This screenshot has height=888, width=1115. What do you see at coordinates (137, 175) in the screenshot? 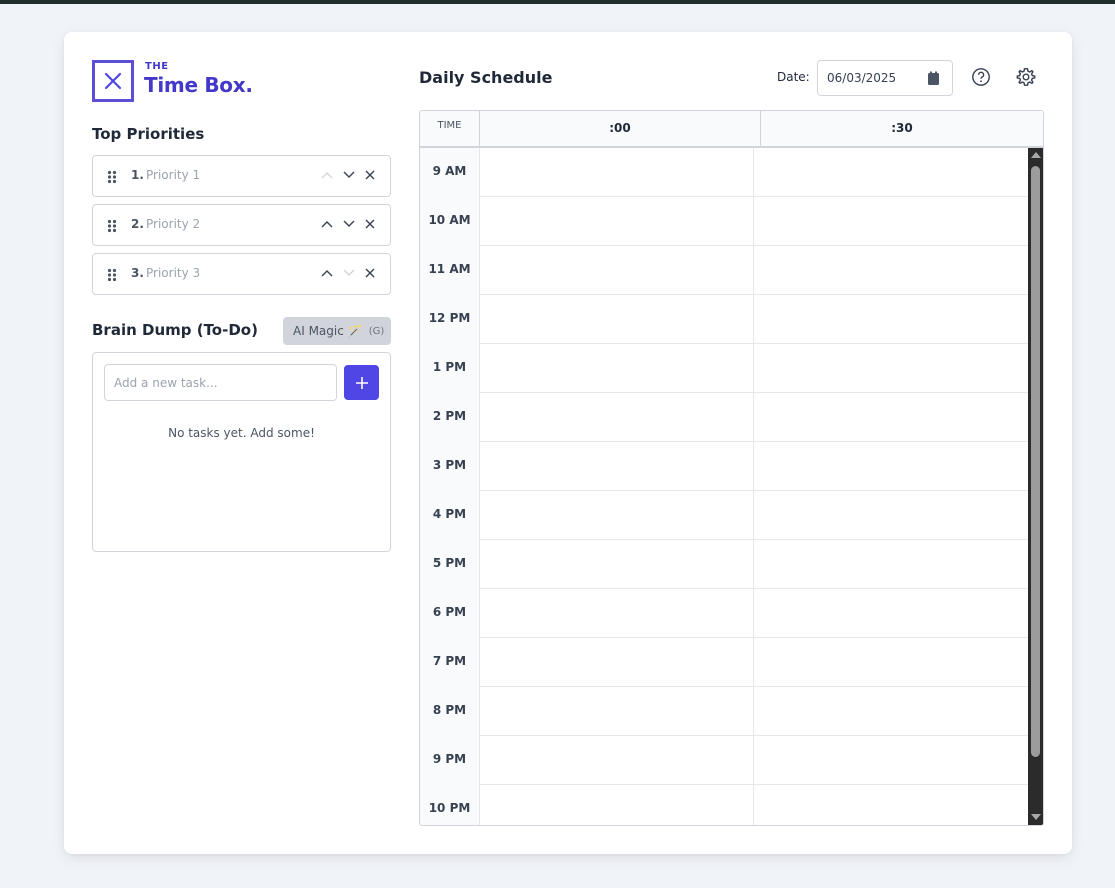
I see `priority-number: 1.` at bounding box center [137, 175].